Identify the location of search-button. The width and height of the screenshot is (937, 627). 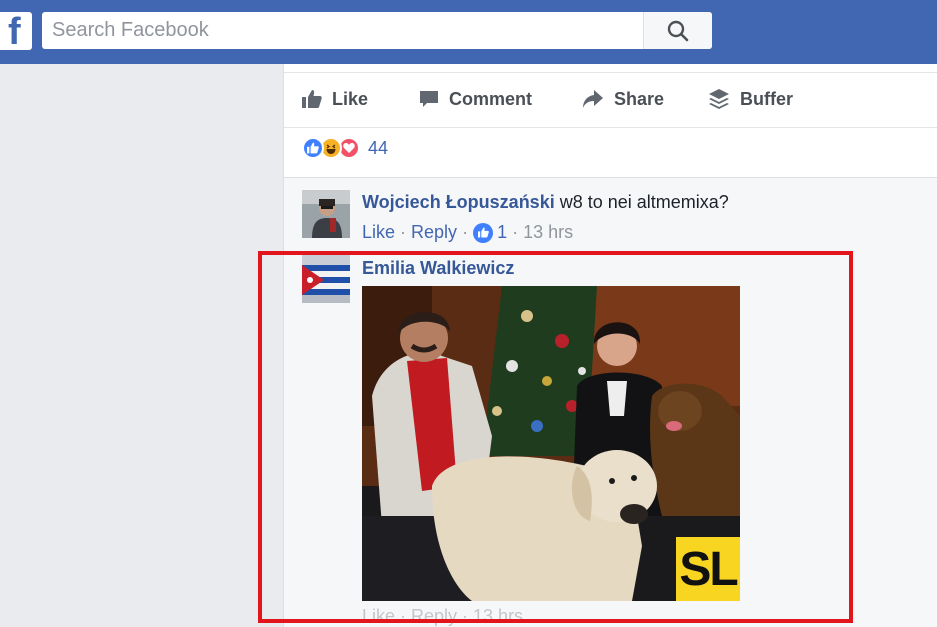
(677, 30).